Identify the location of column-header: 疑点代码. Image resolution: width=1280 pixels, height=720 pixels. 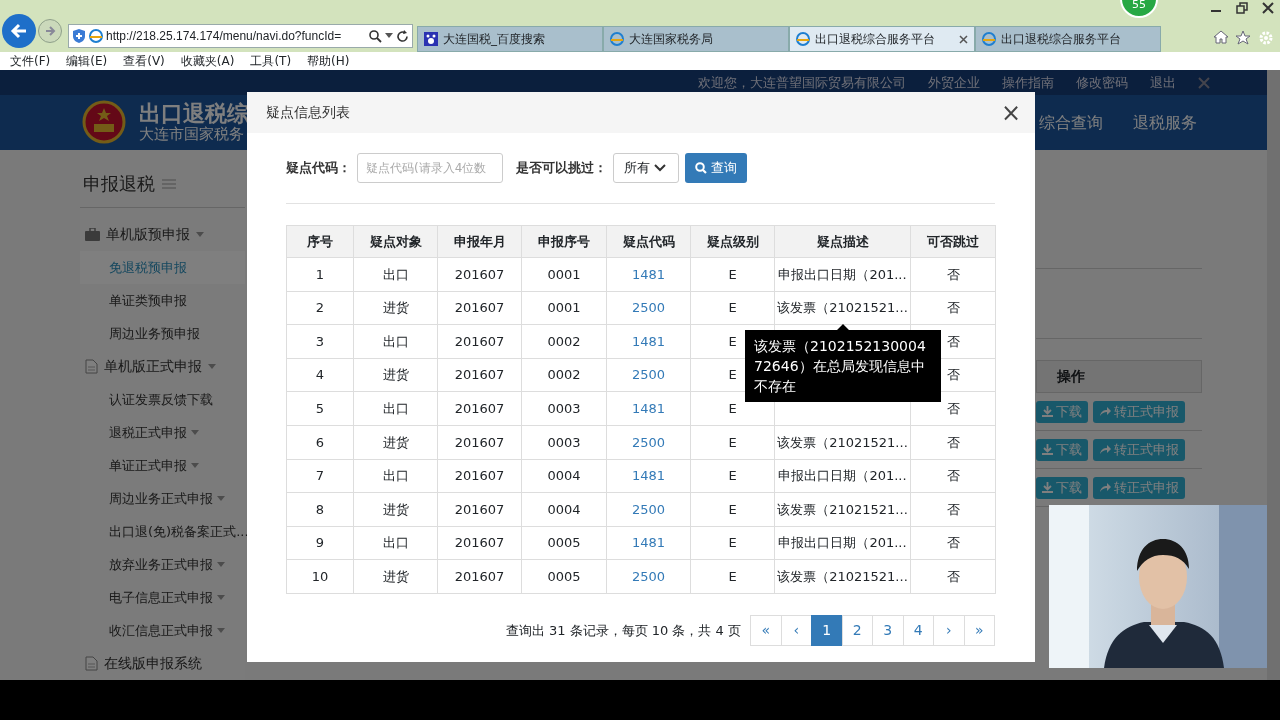
(648, 241).